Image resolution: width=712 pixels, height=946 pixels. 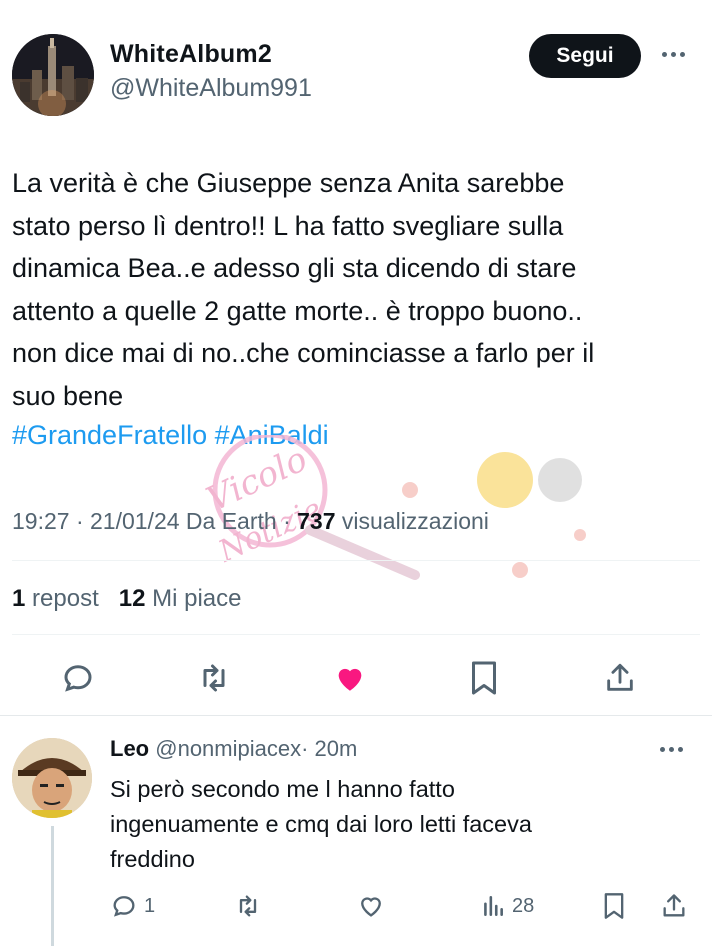 I want to click on author-avatar, so click(x=53, y=75).